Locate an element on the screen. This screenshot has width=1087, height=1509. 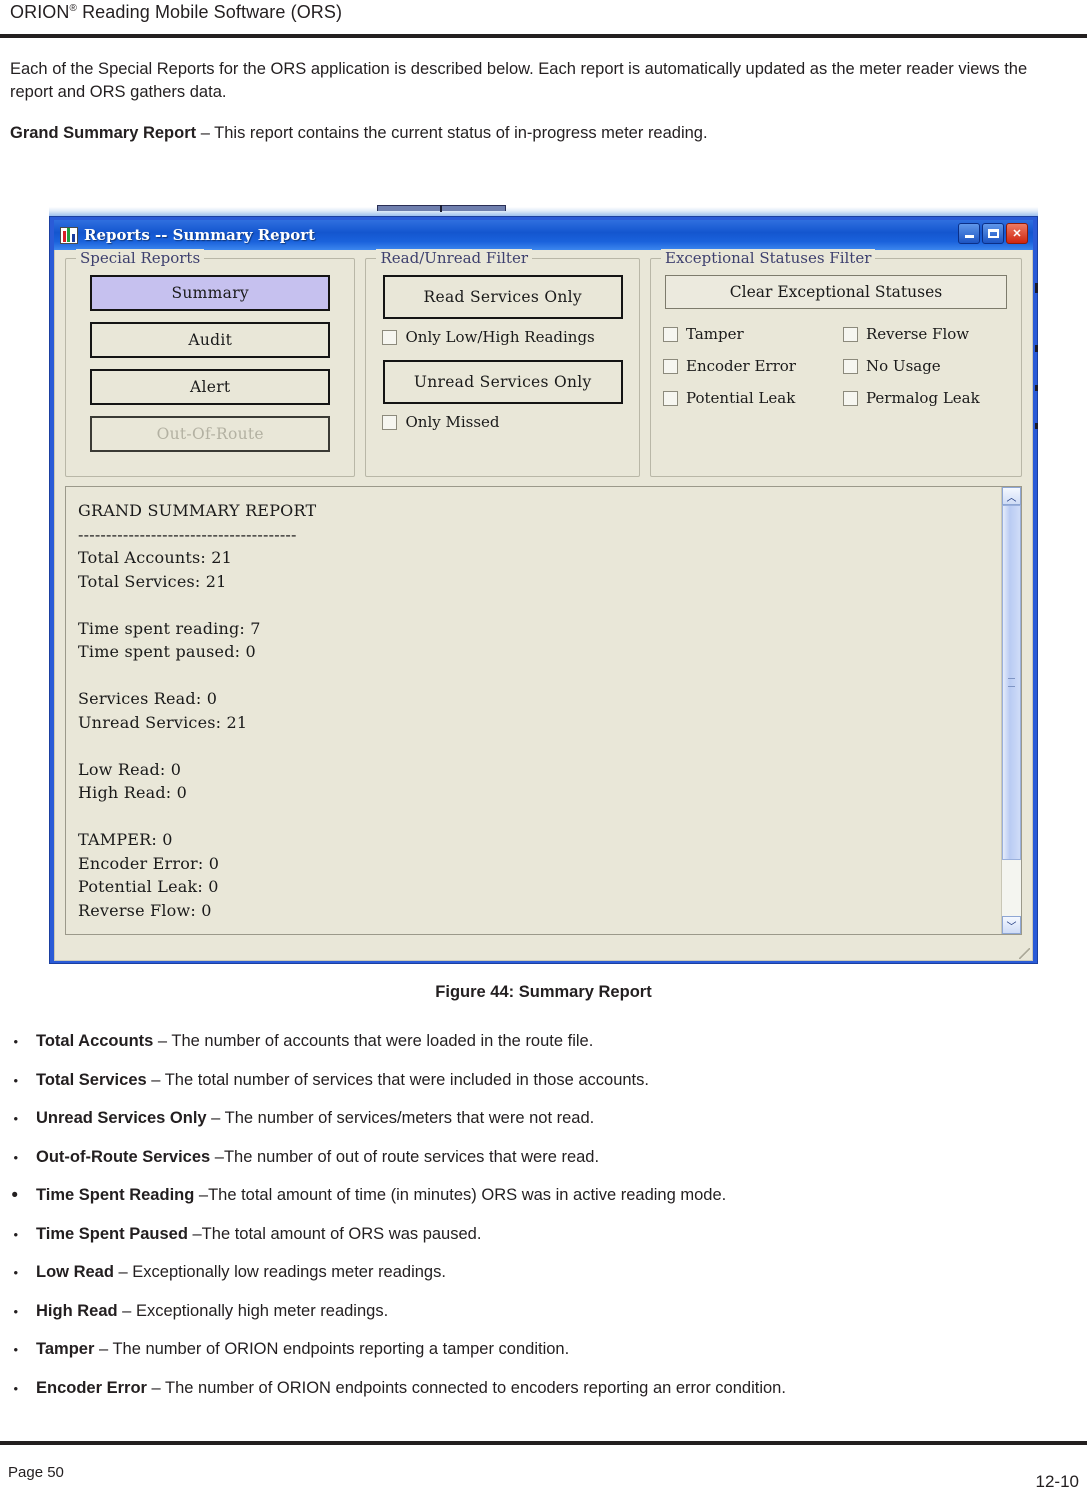
scan-artifact-top is located at coordinates (543, 211).